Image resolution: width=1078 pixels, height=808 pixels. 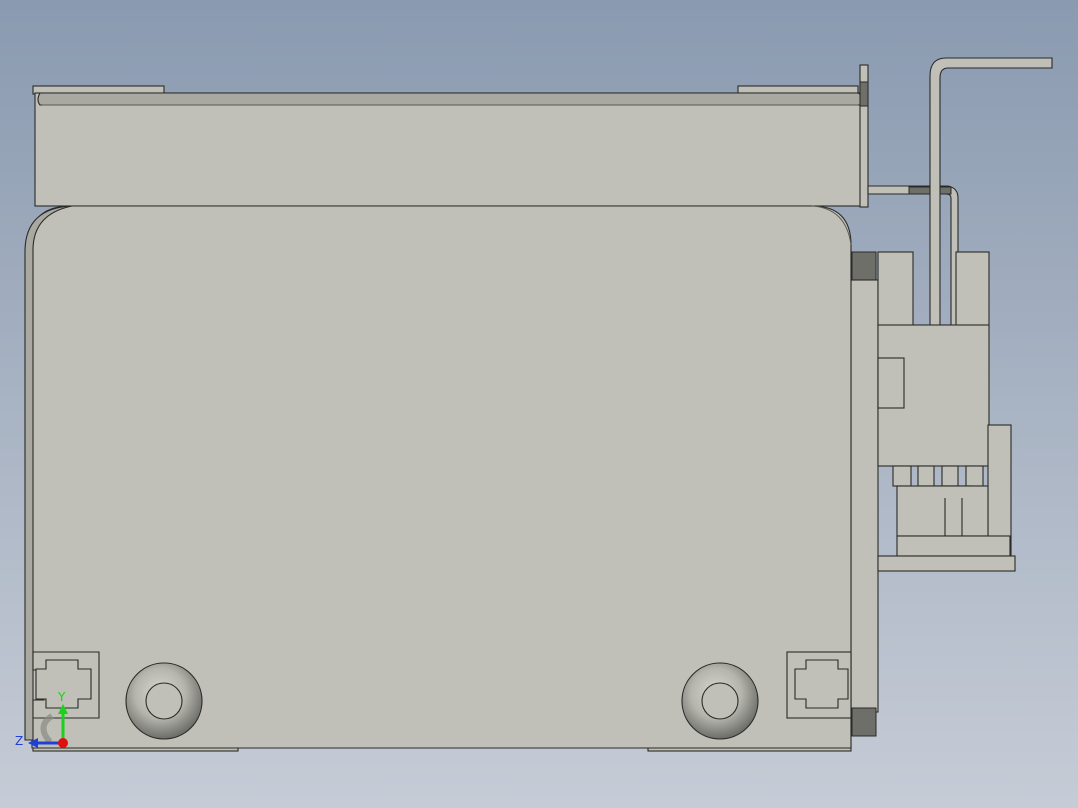 I want to click on z-axis-label: Z, so click(x=19, y=741).